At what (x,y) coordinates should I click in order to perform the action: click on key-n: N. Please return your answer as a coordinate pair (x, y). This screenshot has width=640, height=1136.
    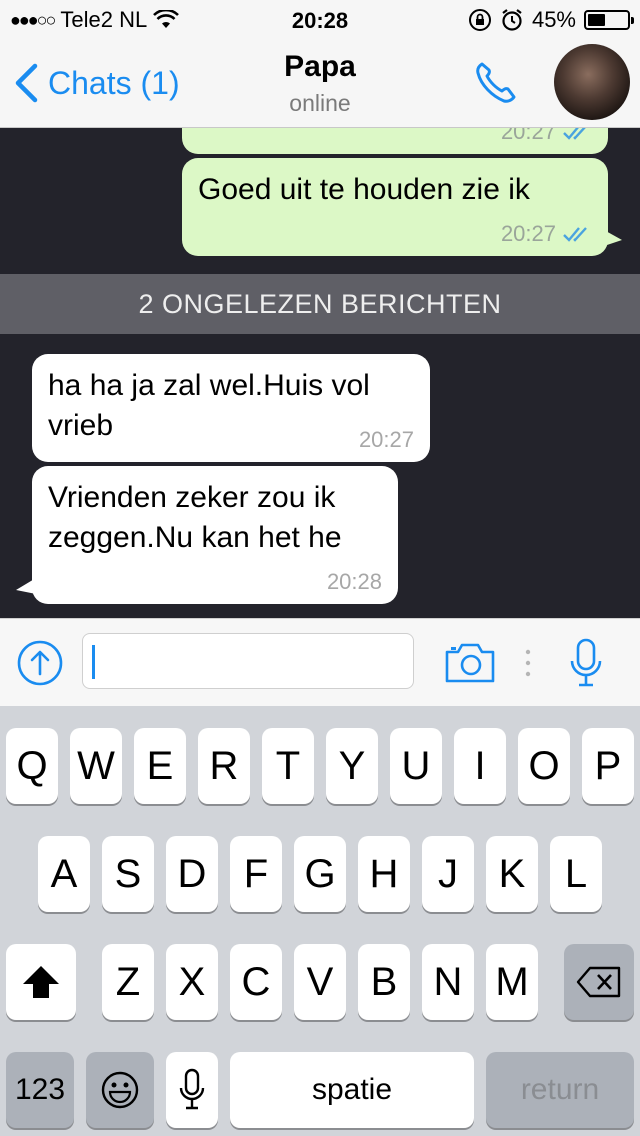
    Looking at the image, I should click on (448, 982).